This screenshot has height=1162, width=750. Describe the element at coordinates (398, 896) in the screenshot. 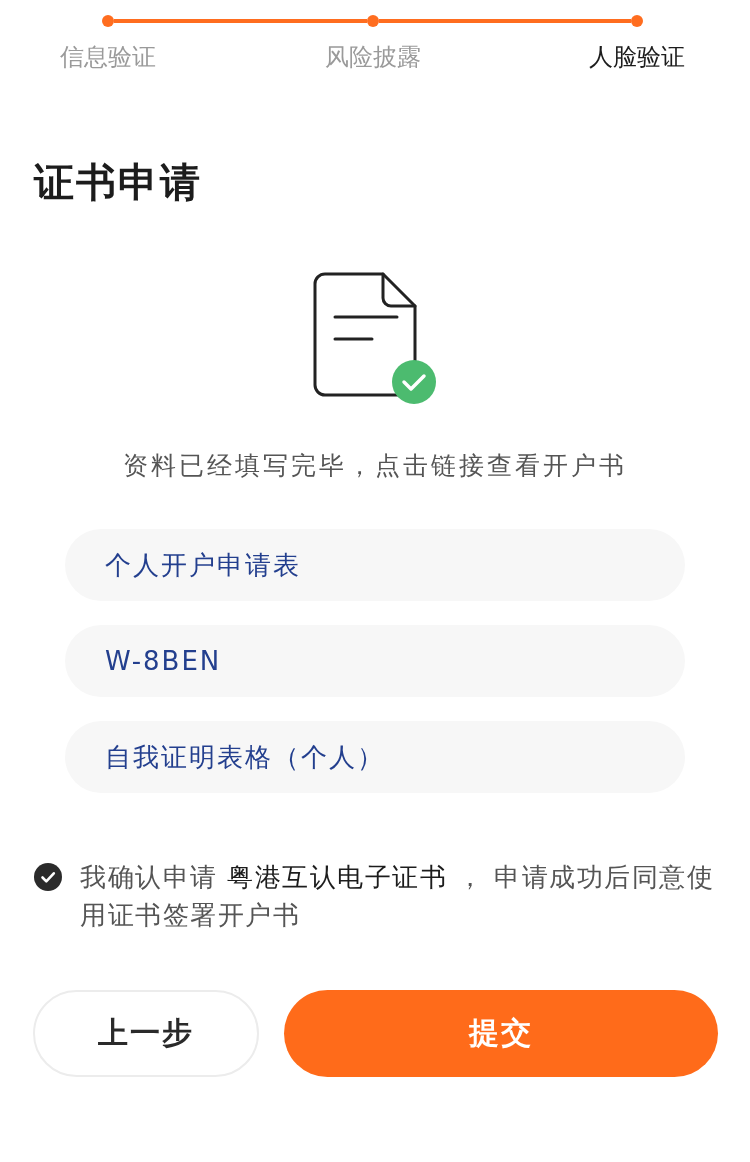

I see `agreement-text: 我确认申请 粤港互认电子证书 ， 申请成功后同意使用证书签署开户书` at that location.